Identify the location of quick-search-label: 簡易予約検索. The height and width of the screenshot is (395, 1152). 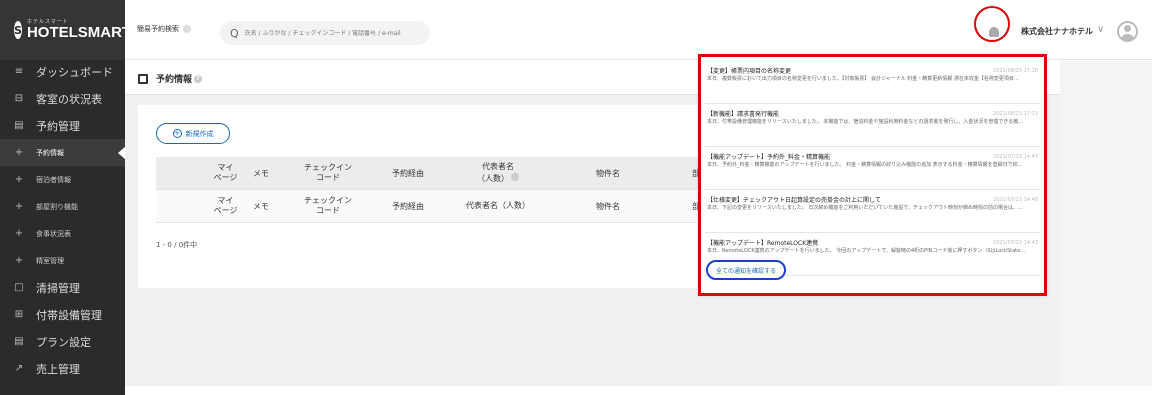
(164, 29).